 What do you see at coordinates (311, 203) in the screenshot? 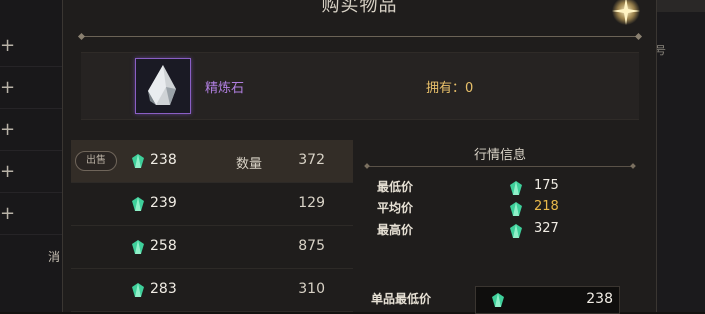
I see `listing-quantity: 129` at bounding box center [311, 203].